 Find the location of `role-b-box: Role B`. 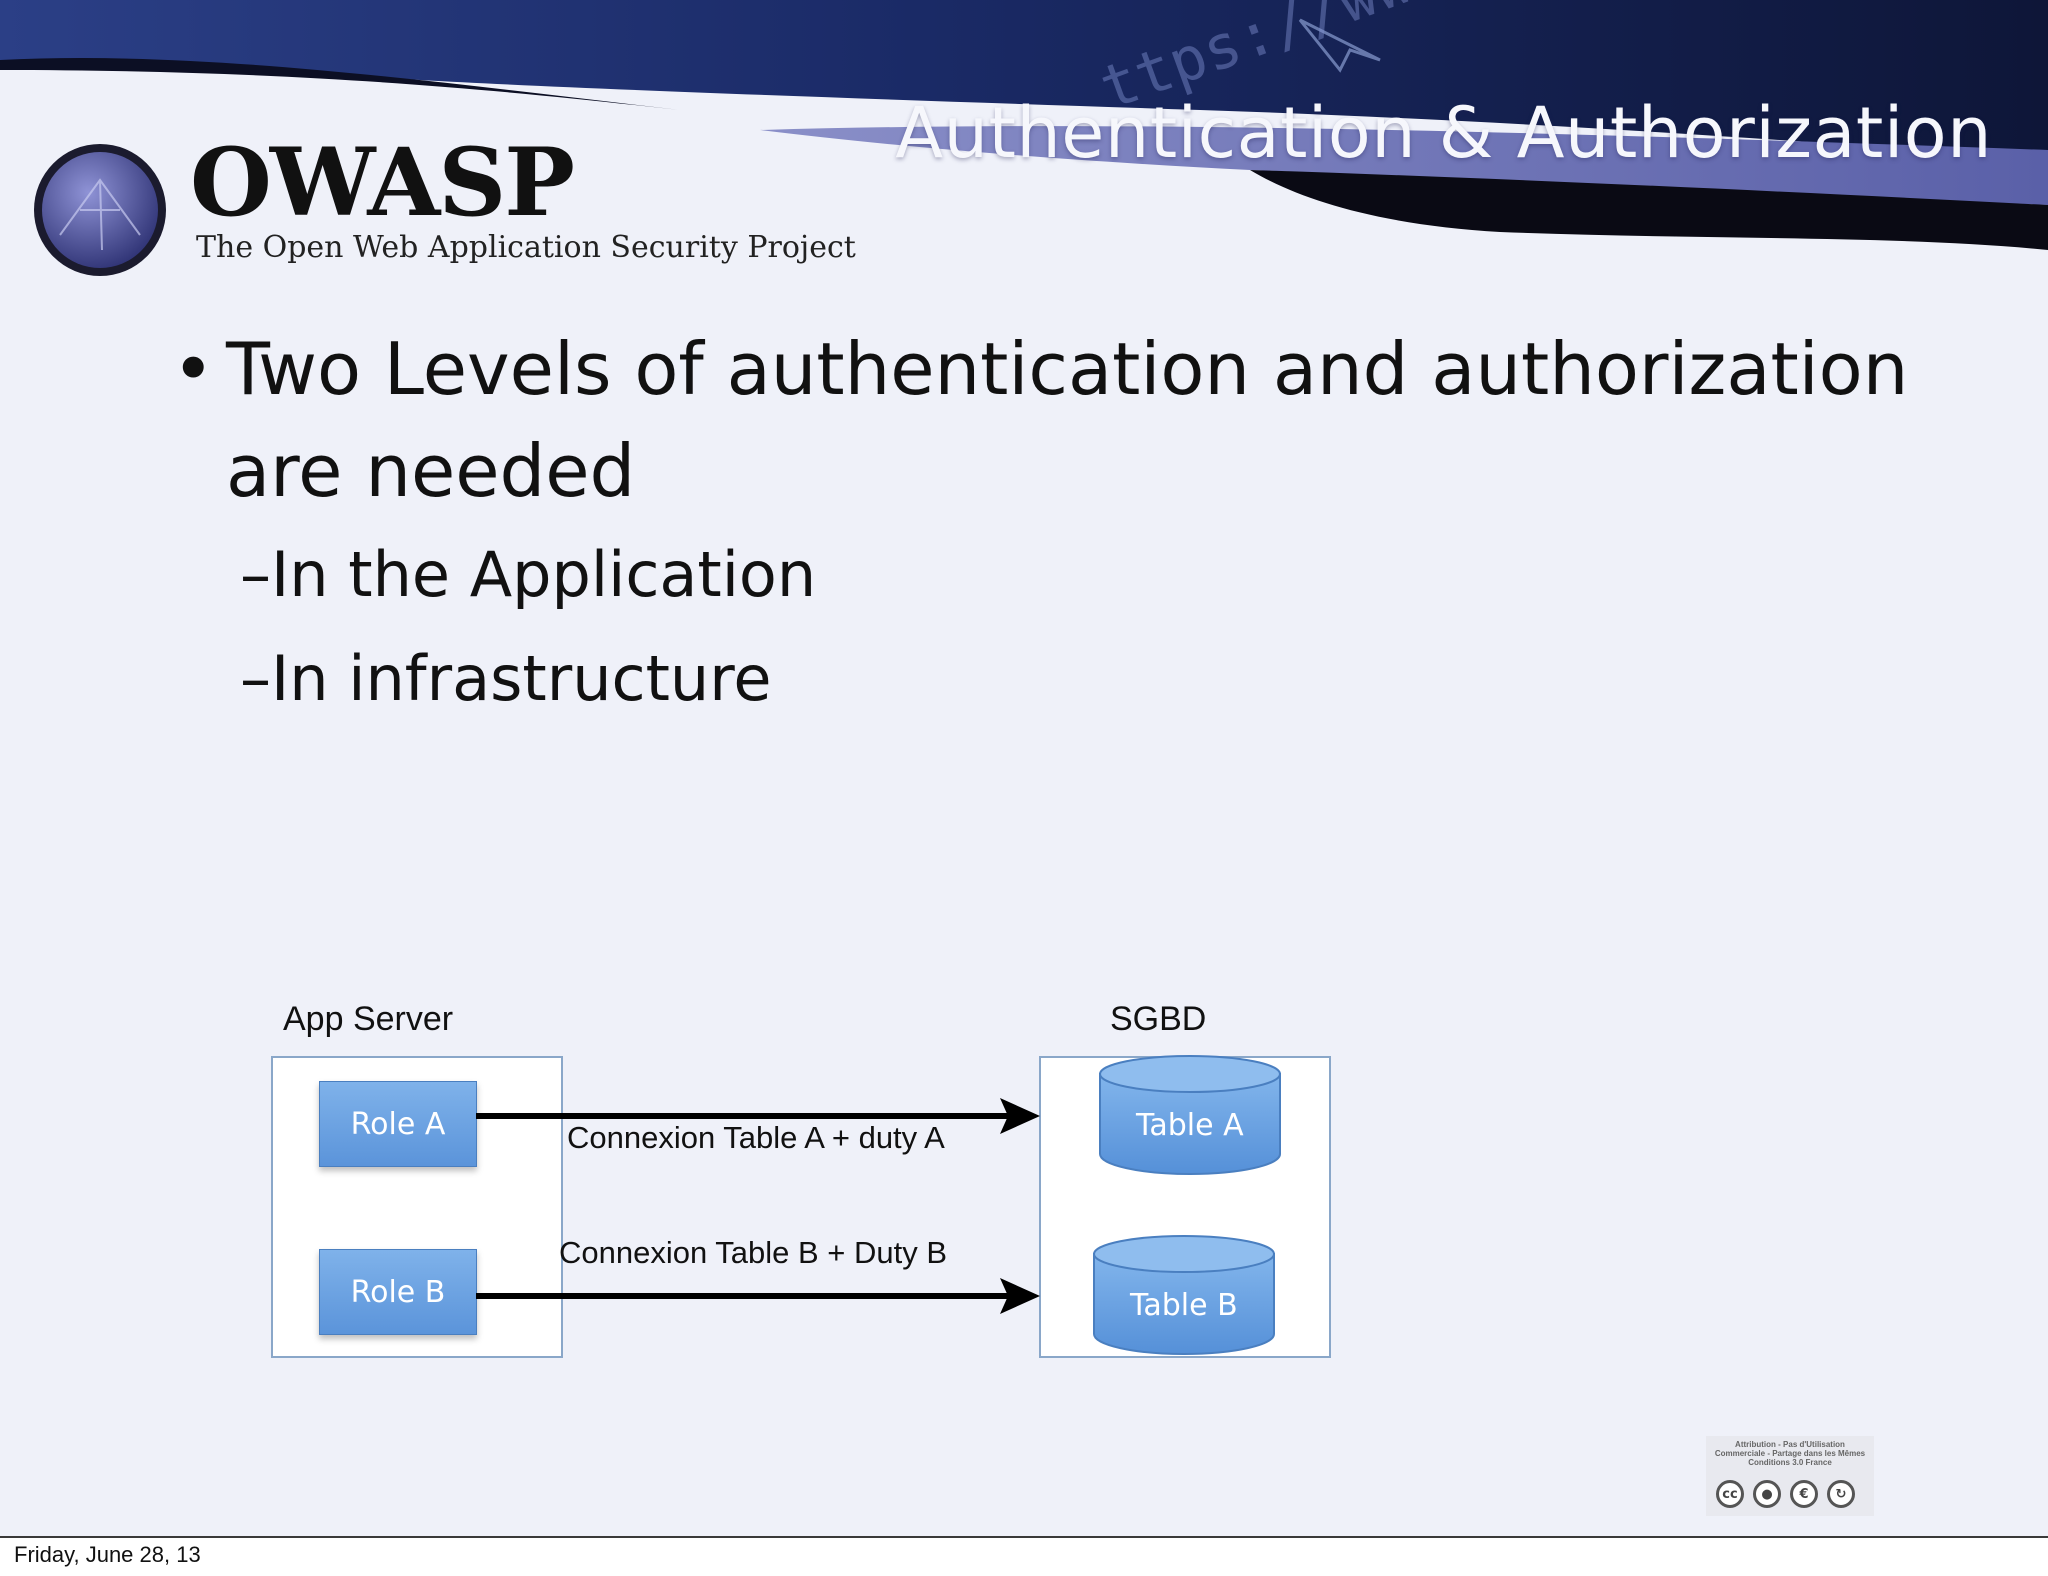

role-b-box: Role B is located at coordinates (398, 1292).